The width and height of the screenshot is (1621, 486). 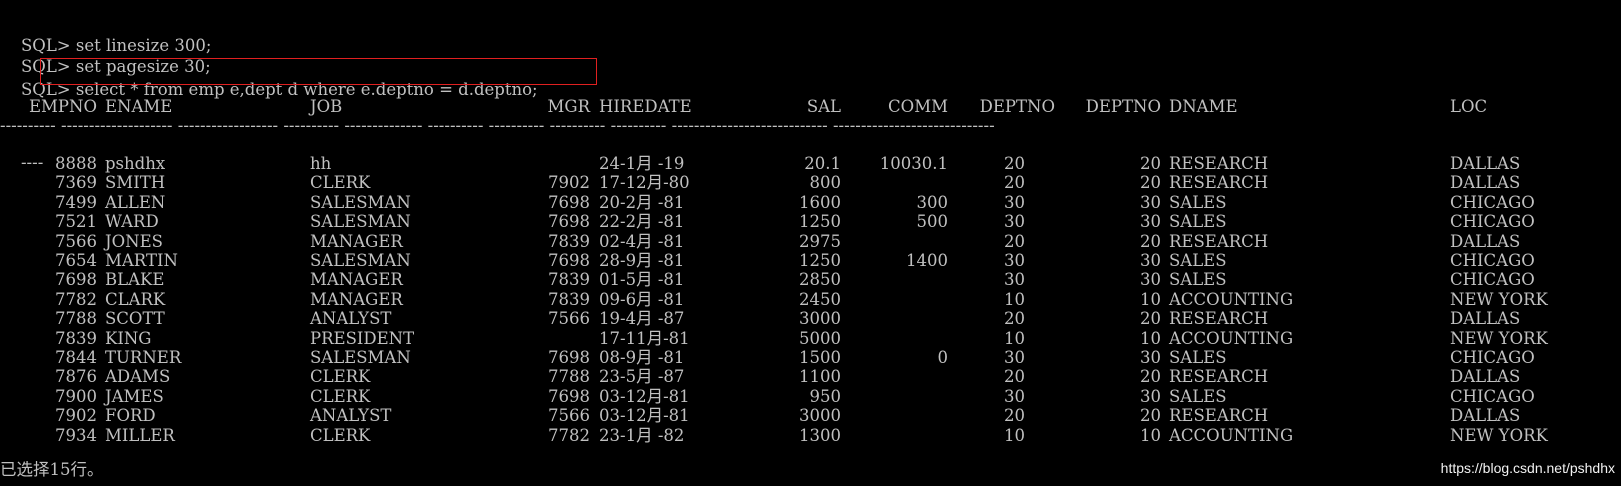 What do you see at coordinates (76, 435) in the screenshot?
I see `cell-empno: 7934` at bounding box center [76, 435].